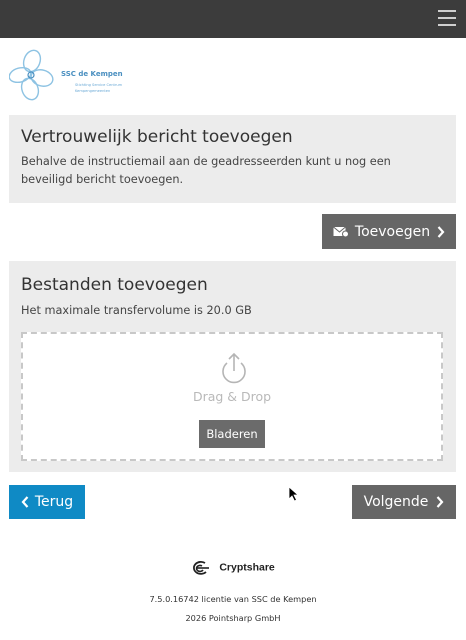 The width and height of the screenshot is (466, 640). What do you see at coordinates (54, 502) in the screenshot?
I see `back-label: Terug` at bounding box center [54, 502].